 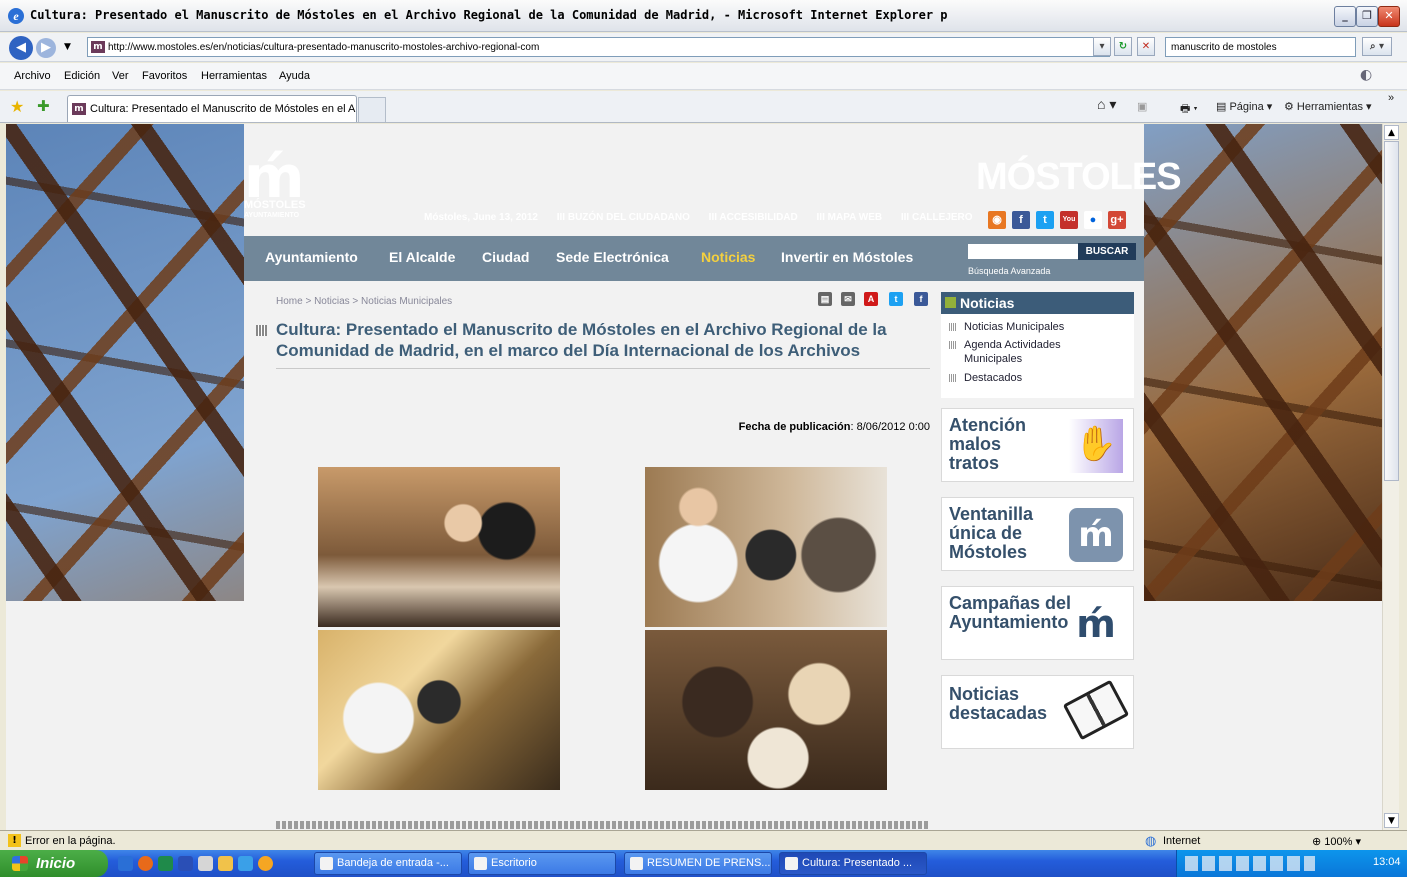 What do you see at coordinates (1037, 712) in the screenshot?
I see `banner-noticias-destacadas: Noticias destacadas` at bounding box center [1037, 712].